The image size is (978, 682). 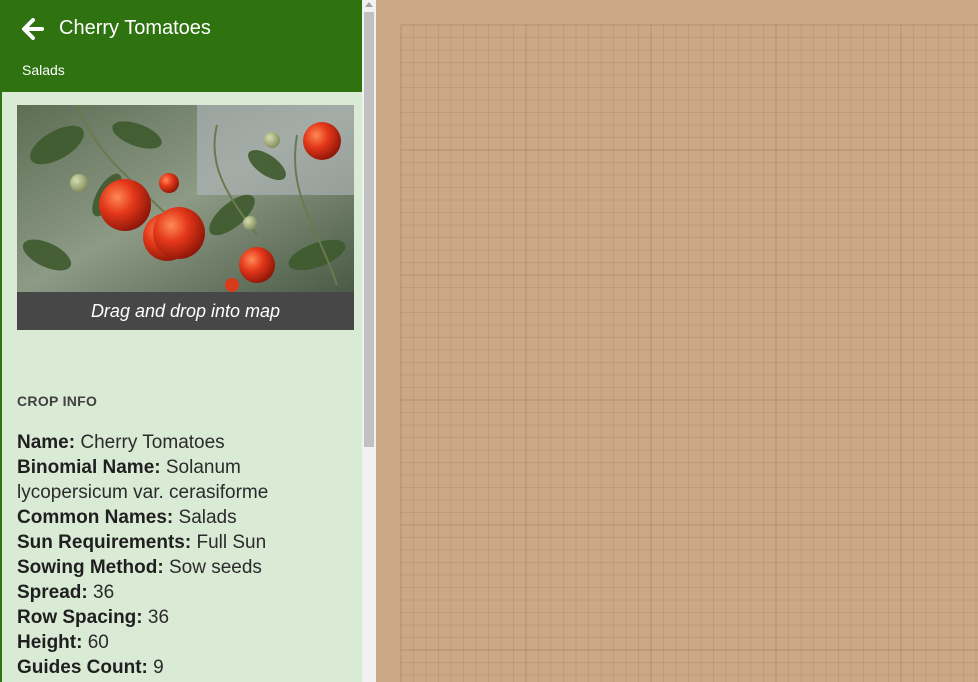 I want to click on field-value: Sow seeds, so click(x=215, y=567).